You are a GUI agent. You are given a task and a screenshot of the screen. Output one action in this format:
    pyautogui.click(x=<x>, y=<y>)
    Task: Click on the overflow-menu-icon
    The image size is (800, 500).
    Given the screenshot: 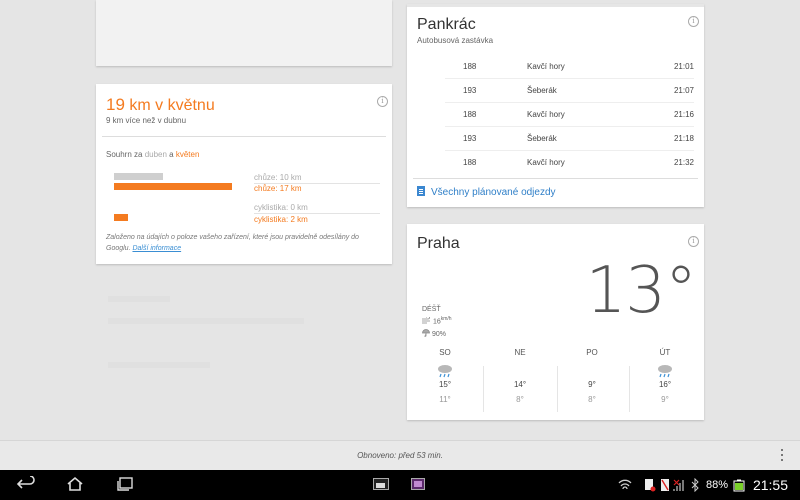 What is the action you would take?
    pyautogui.click(x=782, y=456)
    